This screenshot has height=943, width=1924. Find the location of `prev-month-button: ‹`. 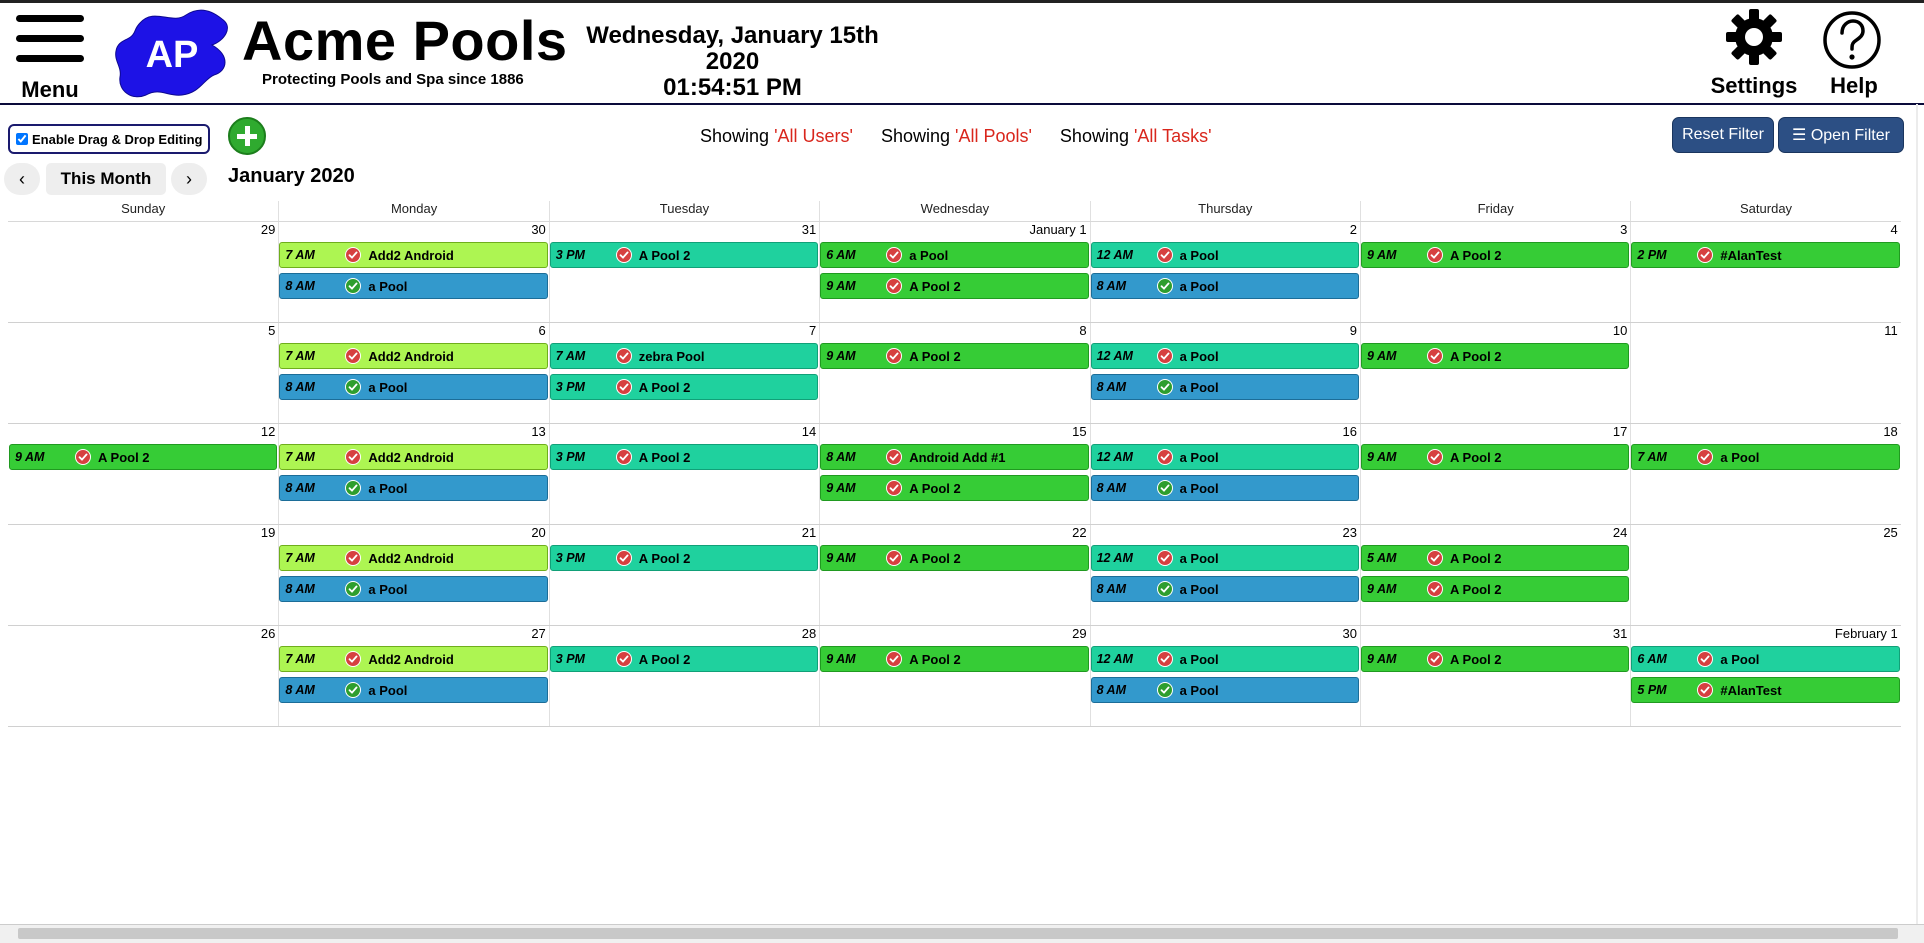

prev-month-button: ‹ is located at coordinates (22, 179).